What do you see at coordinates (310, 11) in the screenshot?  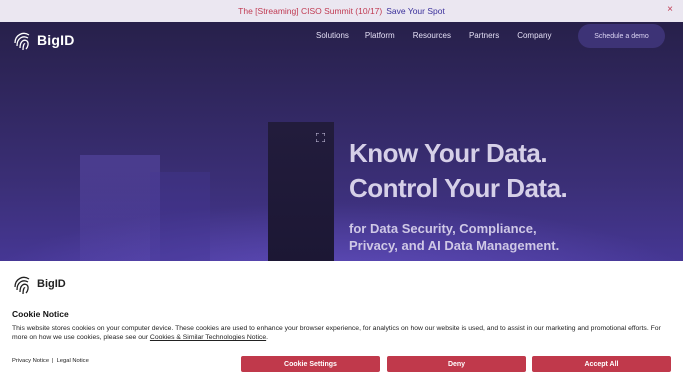 I see `announcement-text: The [Streaming] CISO Summit (10/17)` at bounding box center [310, 11].